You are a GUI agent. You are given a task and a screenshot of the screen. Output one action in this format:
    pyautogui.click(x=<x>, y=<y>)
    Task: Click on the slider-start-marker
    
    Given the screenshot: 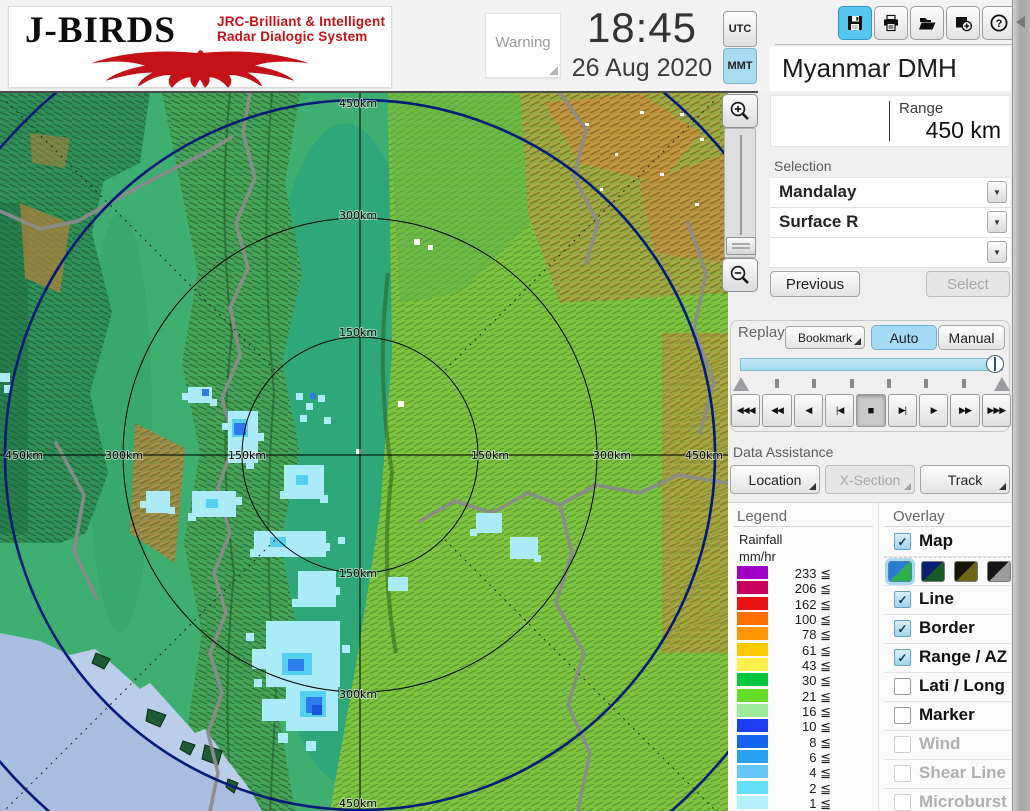 What is the action you would take?
    pyautogui.click(x=741, y=384)
    